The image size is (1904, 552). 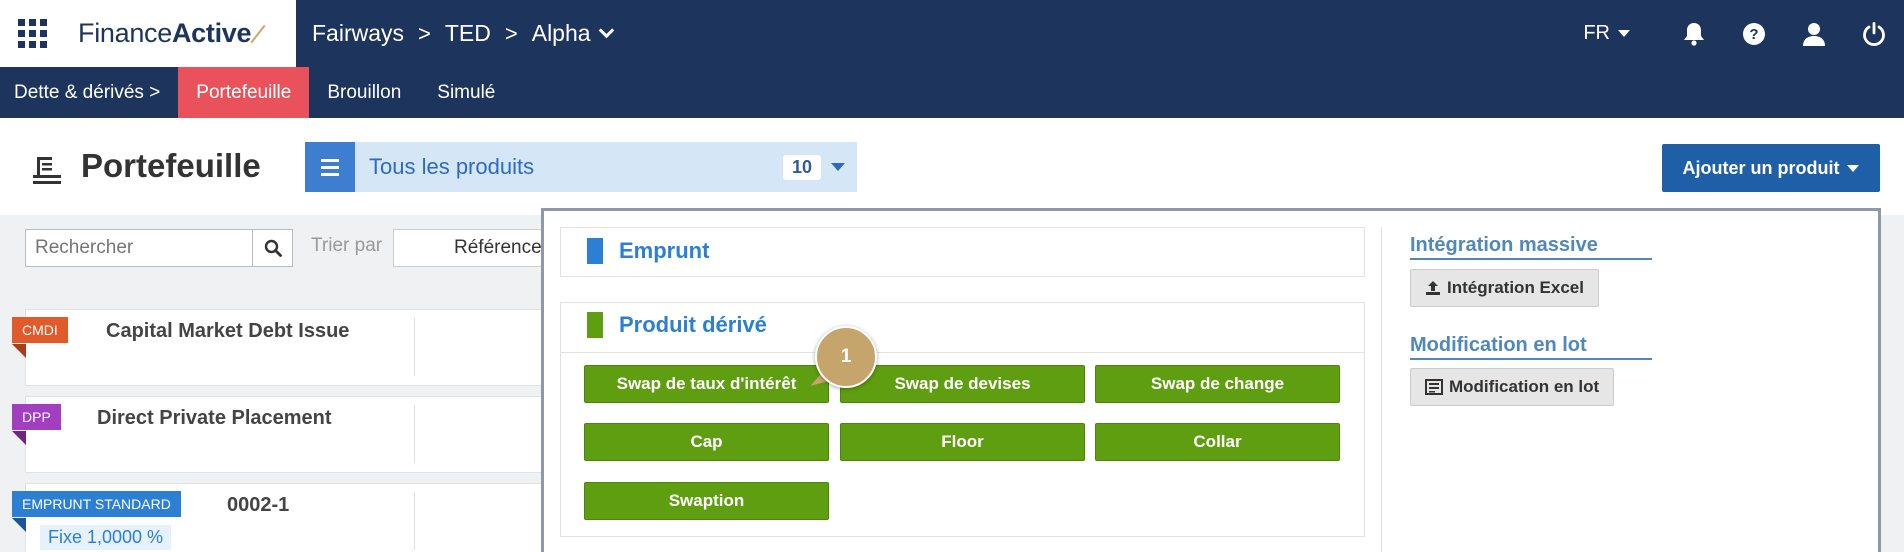 What do you see at coordinates (364, 92) in the screenshot?
I see `nav-brouillon: Brouillon` at bounding box center [364, 92].